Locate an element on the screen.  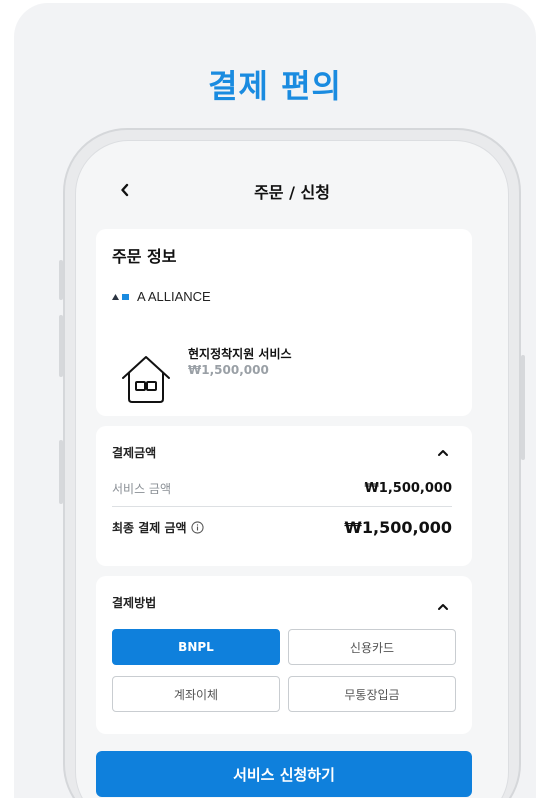
method-bnpl-button: BNPL is located at coordinates (196, 647).